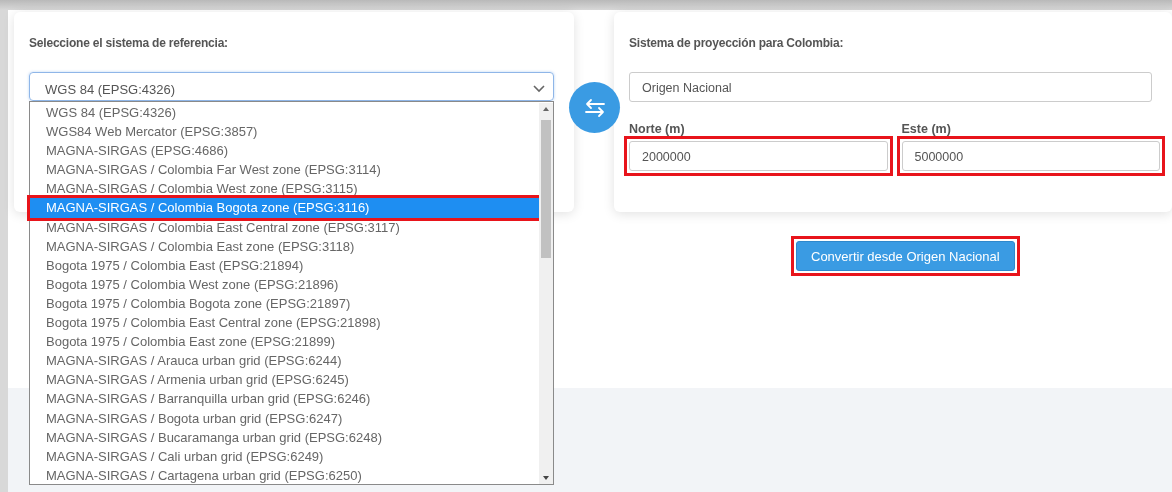  Describe the element at coordinates (284, 418) in the screenshot. I see `dropdown-option: MAGNA-SIRGAS / Bogota urban grid (EPSG:6247)` at that location.